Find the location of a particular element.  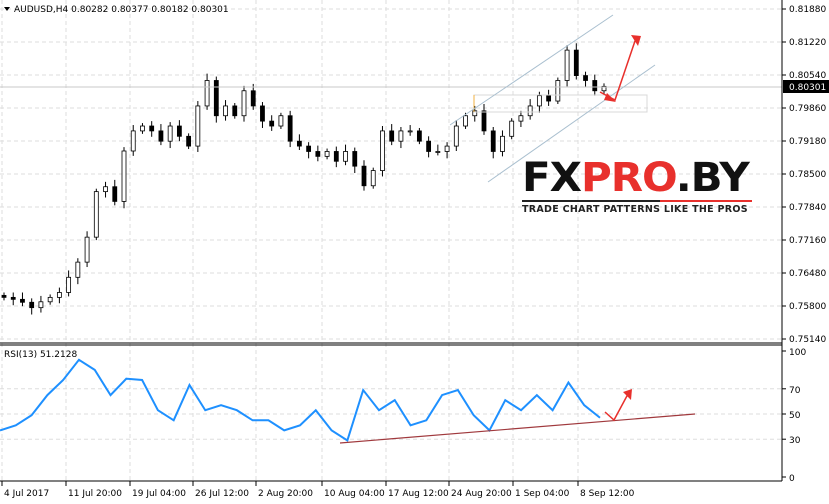

rsi-tick-label: 30 is located at coordinates (795, 441).